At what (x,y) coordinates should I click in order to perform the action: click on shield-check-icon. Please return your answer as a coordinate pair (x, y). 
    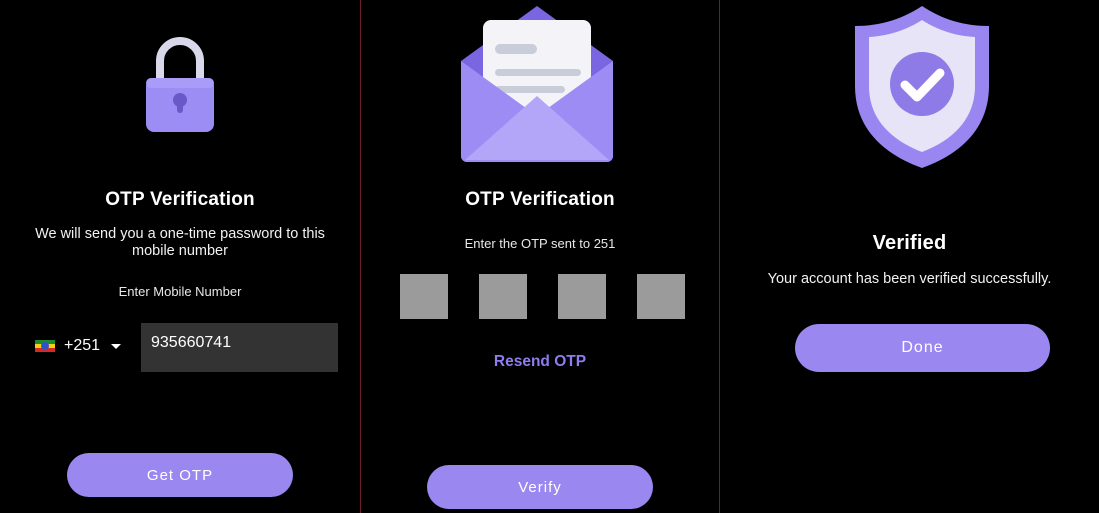
    Looking at the image, I should click on (922, 89).